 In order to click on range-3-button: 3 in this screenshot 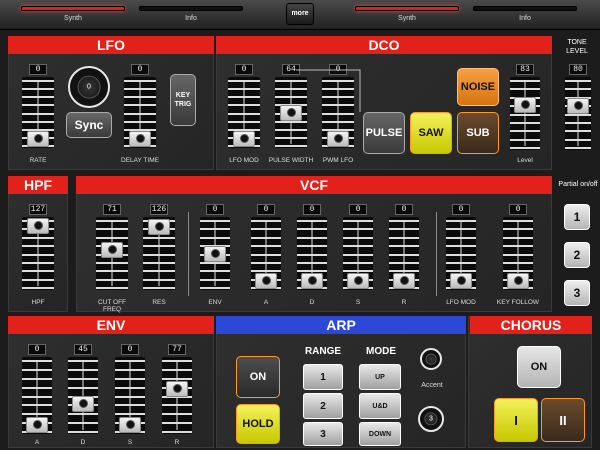, I will do `click(323, 434)`.